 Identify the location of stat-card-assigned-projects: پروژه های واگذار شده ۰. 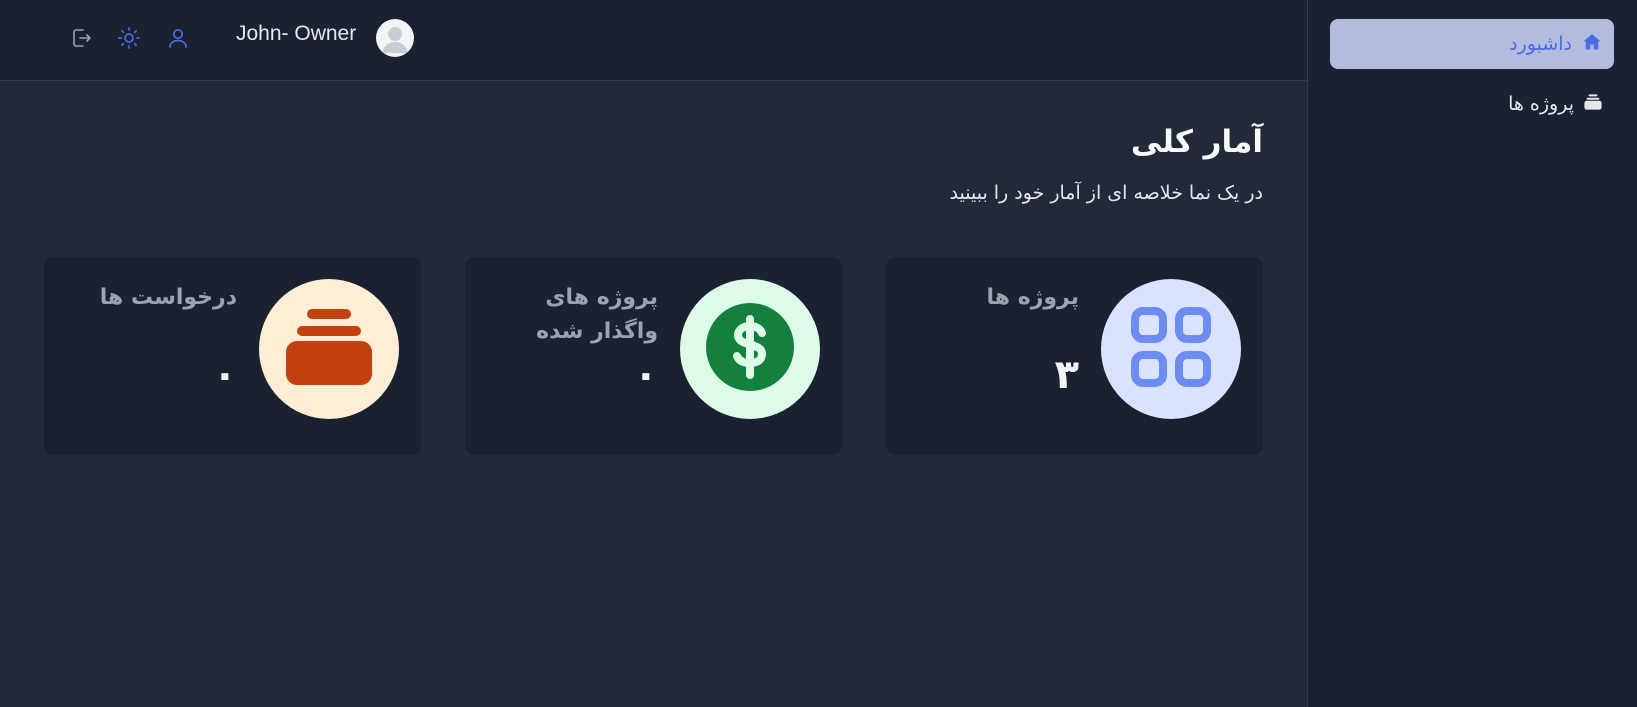
(653, 356).